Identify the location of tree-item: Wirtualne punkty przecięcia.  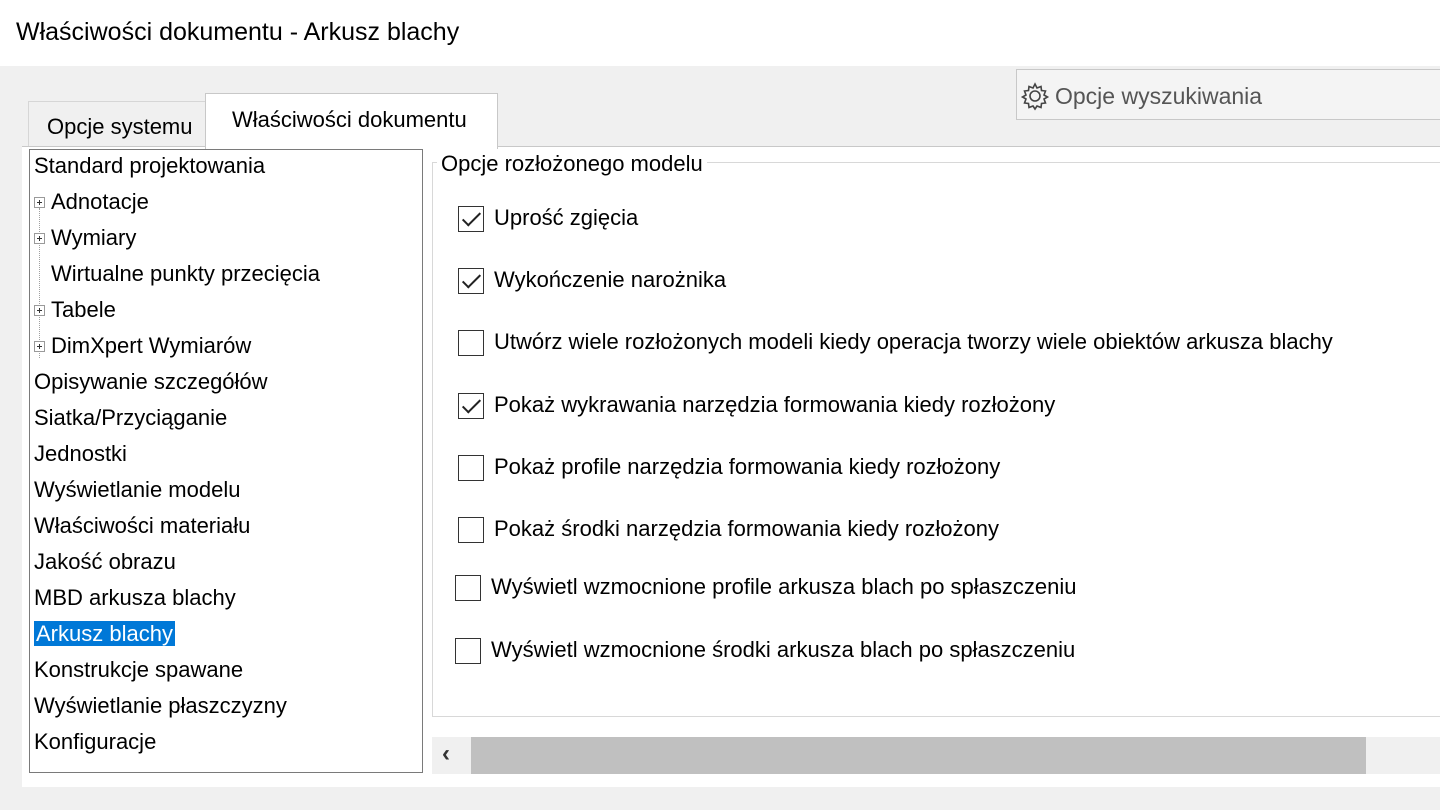
(185, 274).